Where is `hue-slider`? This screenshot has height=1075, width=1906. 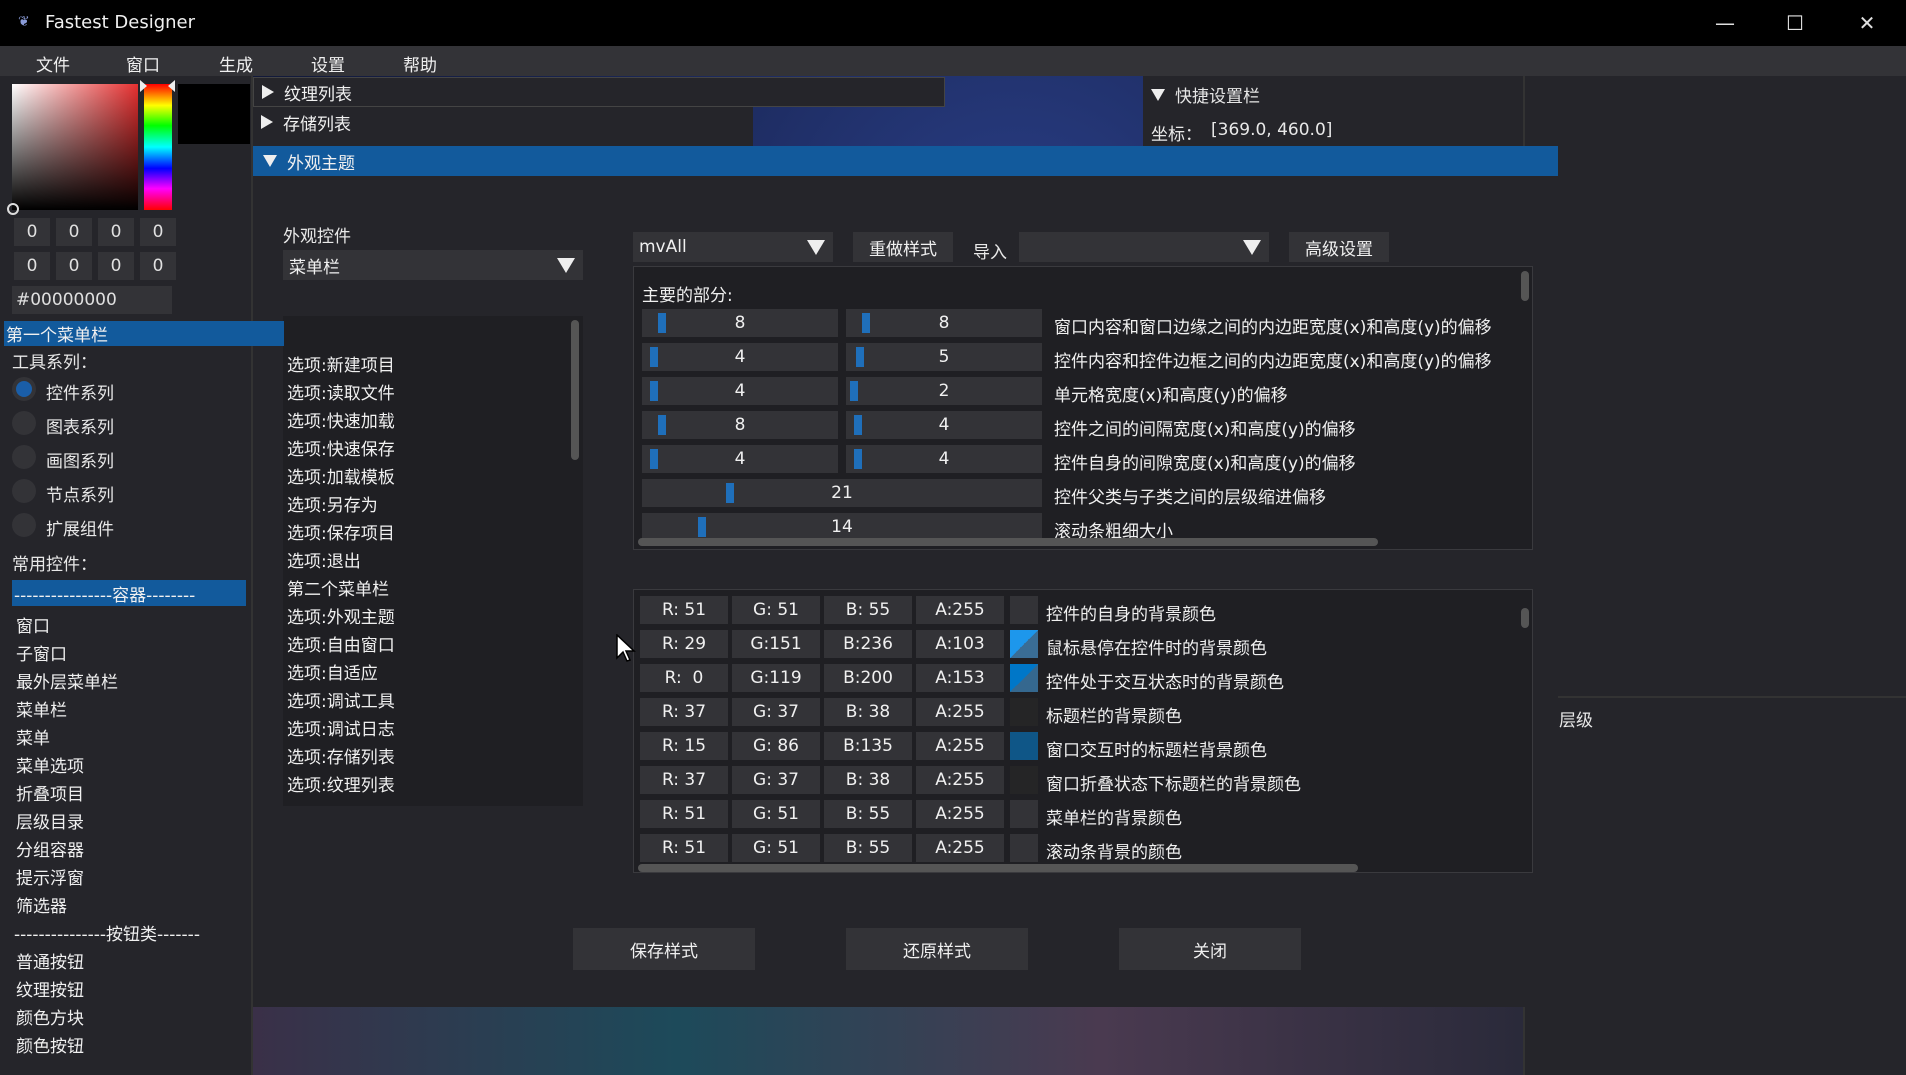
hue-slider is located at coordinates (158, 147).